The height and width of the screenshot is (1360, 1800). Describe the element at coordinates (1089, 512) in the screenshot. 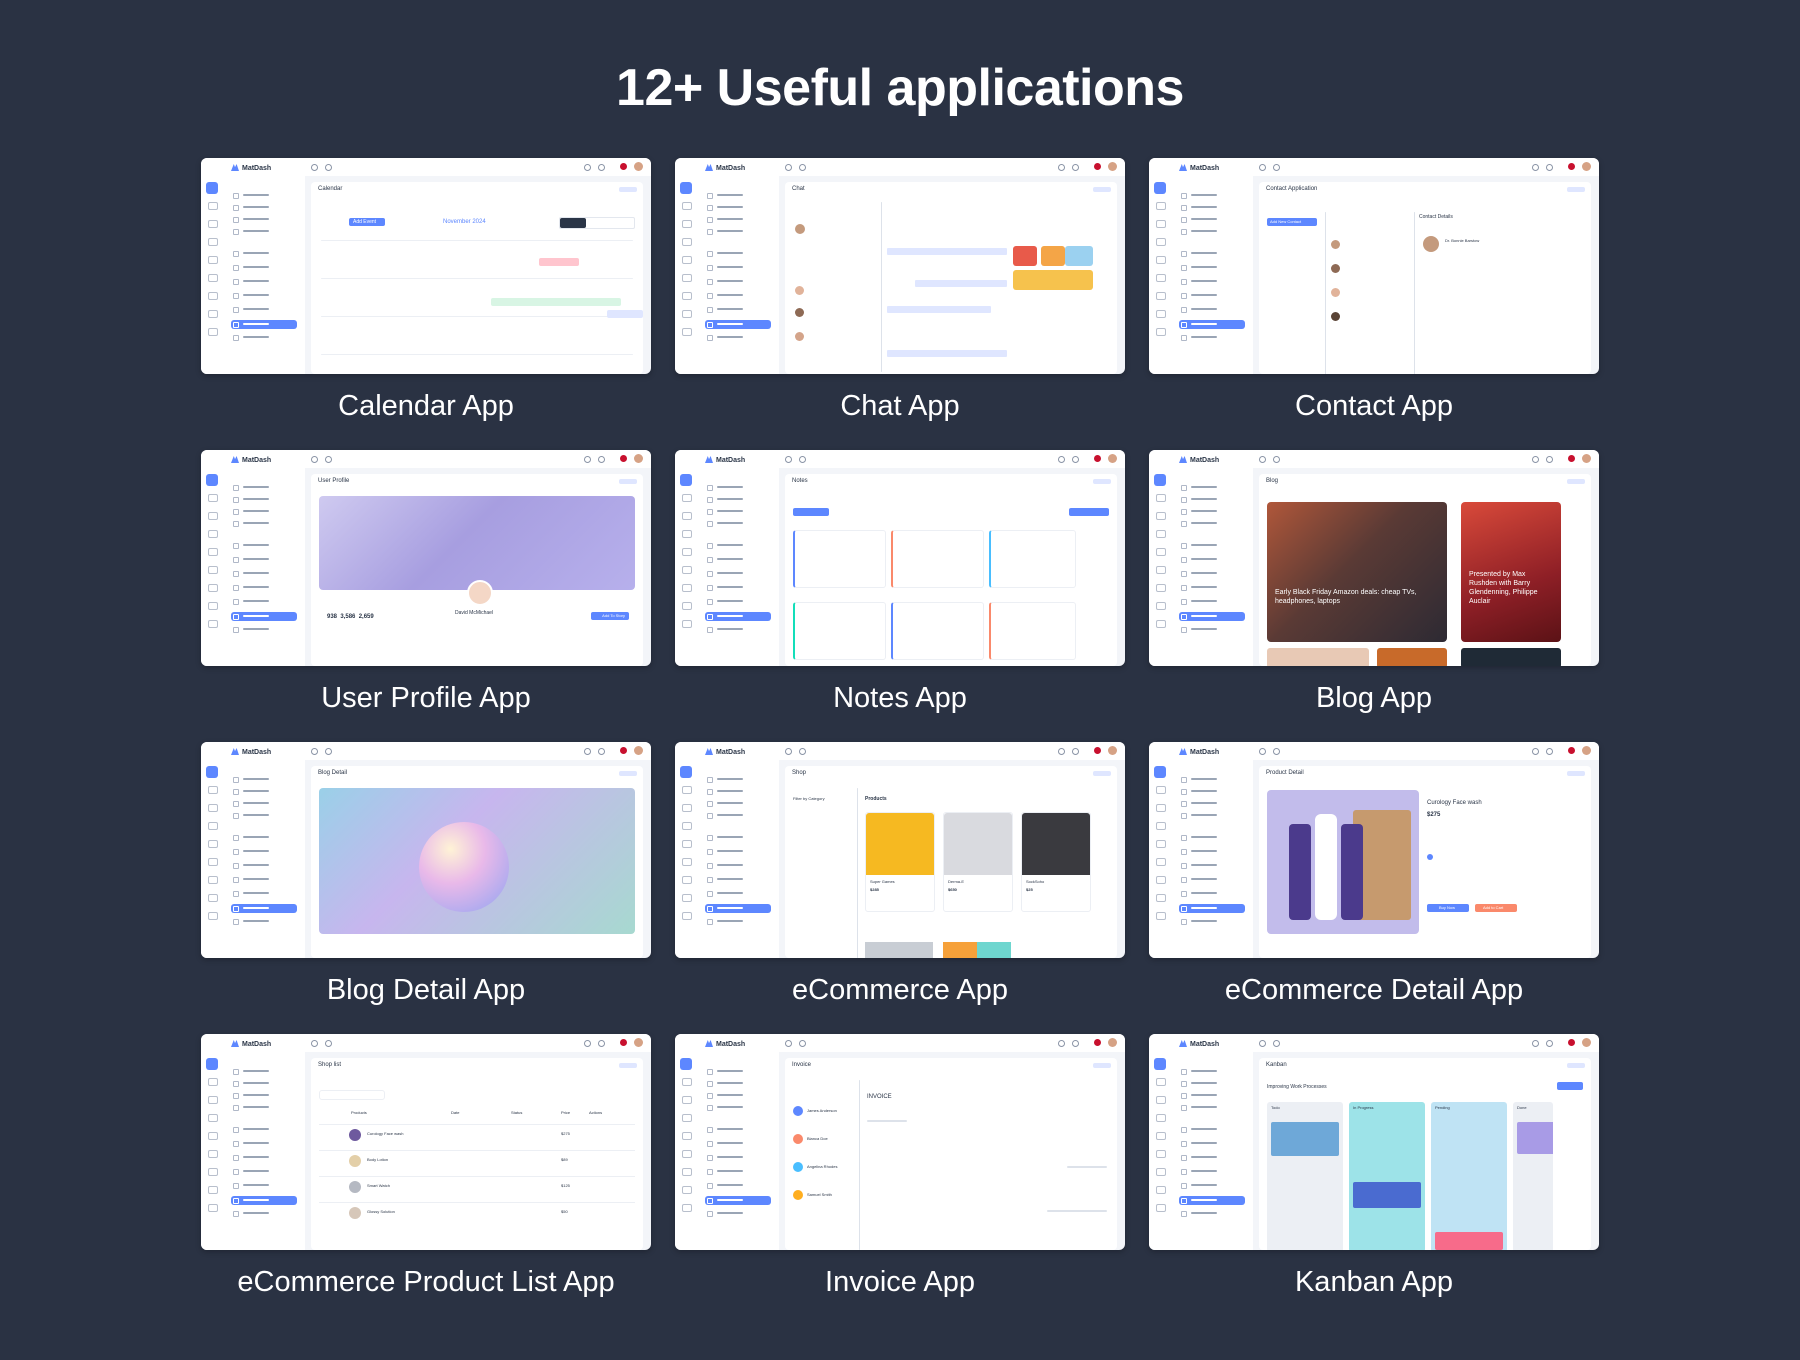

I see `add-notes-button` at that location.